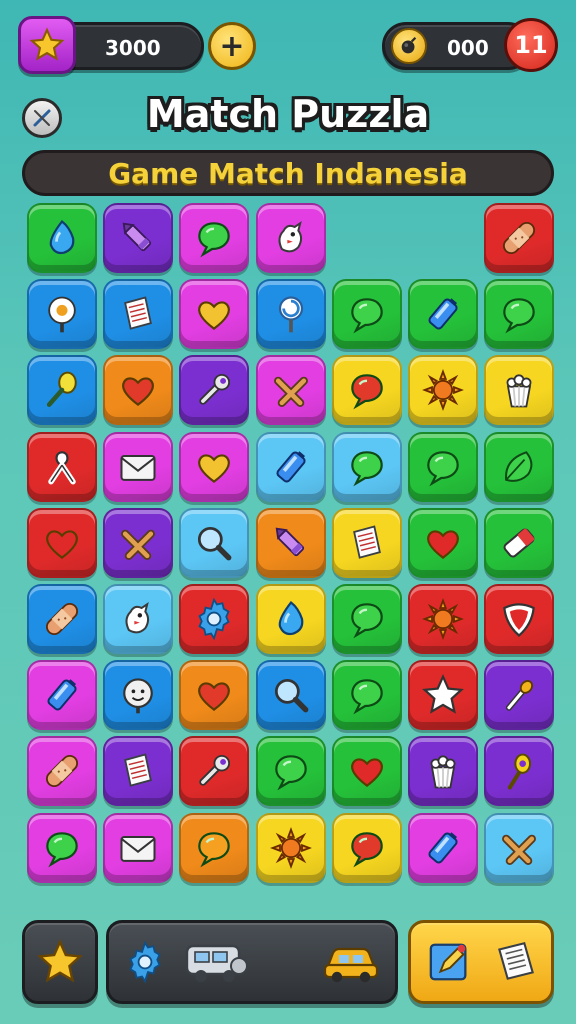 Image resolution: width=576 pixels, height=1024 pixels. I want to click on leaf-icon, so click(519, 466).